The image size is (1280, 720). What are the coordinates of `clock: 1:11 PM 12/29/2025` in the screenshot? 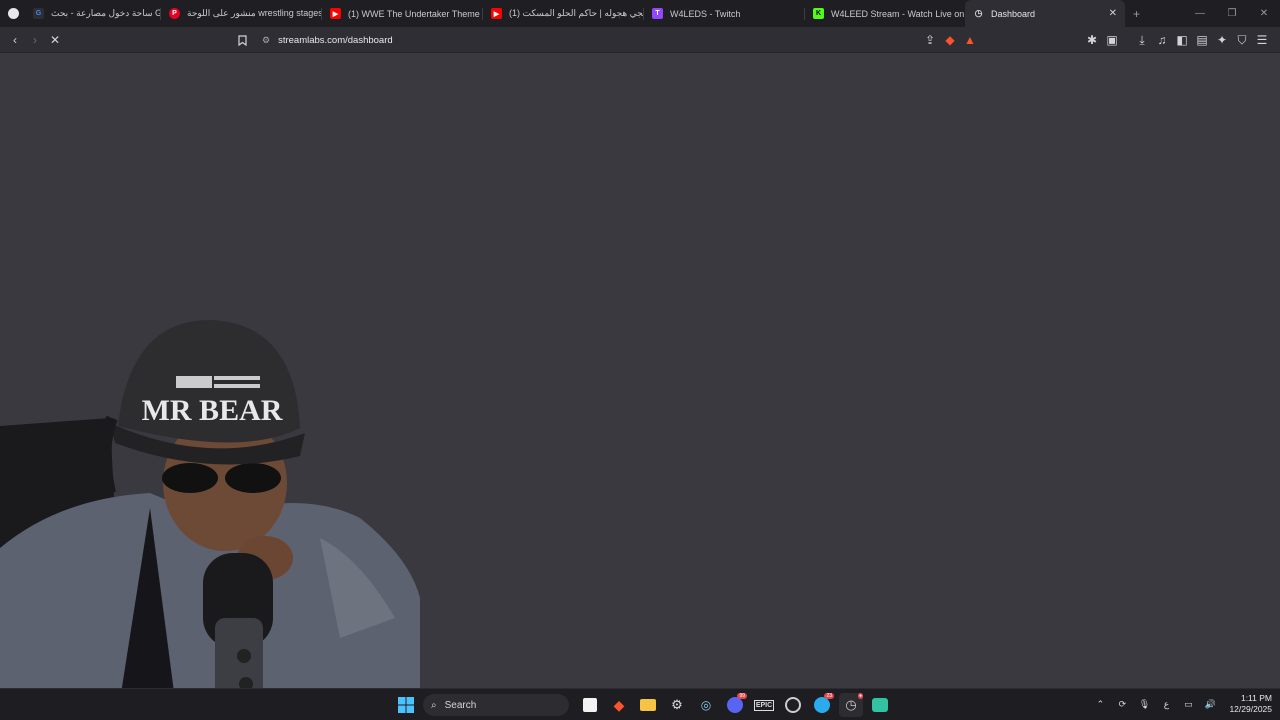 It's located at (1250, 704).